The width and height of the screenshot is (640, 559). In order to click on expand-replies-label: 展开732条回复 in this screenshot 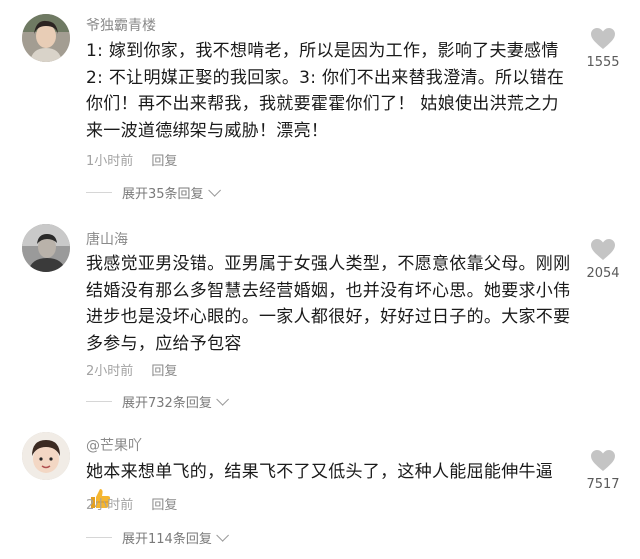, I will do `click(167, 403)`.